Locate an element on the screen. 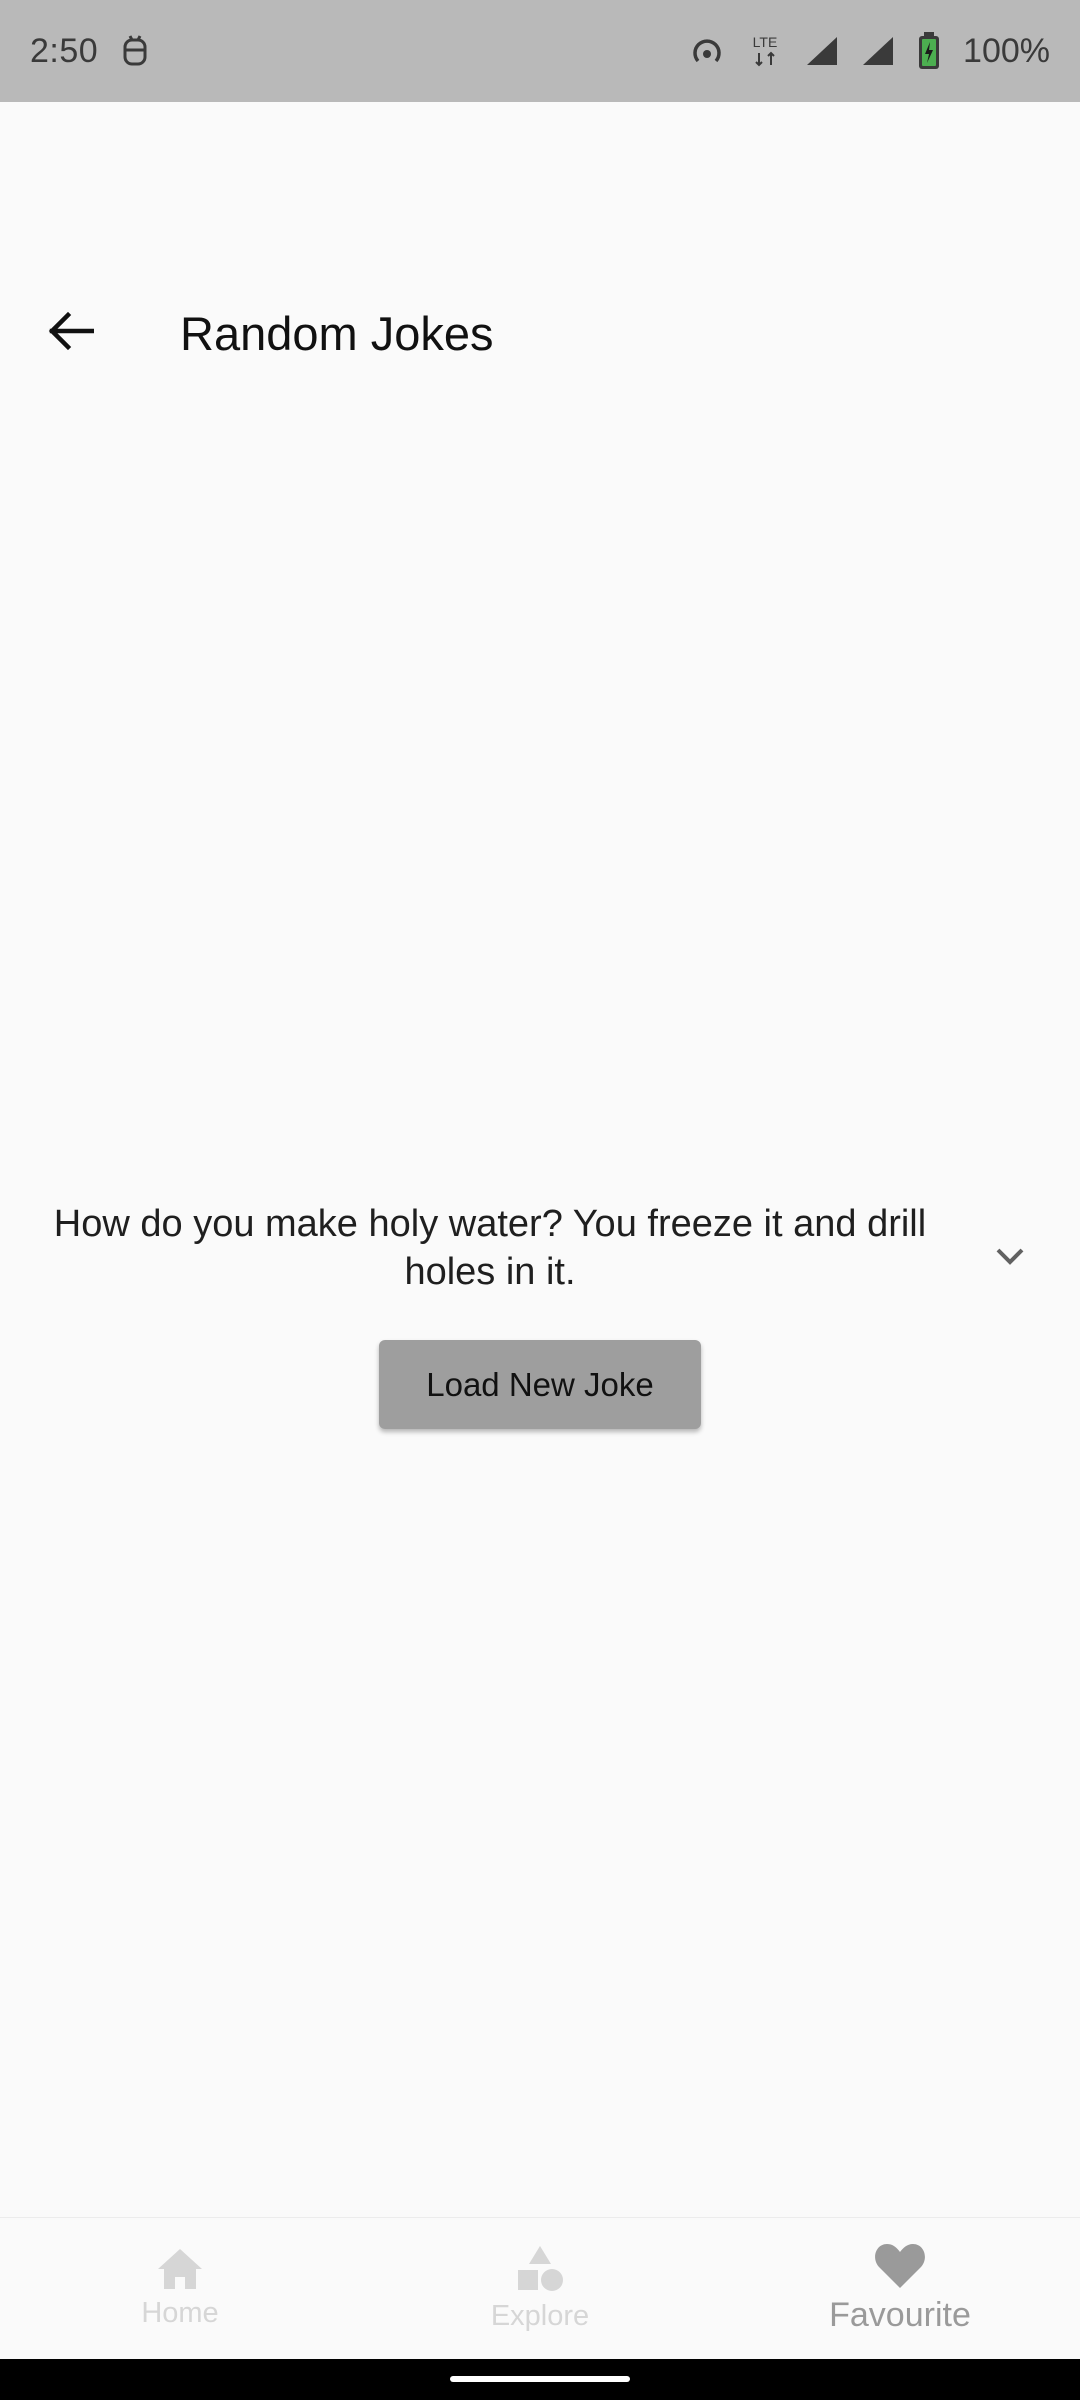 This screenshot has height=2400, width=1080. nav-item-explore: Explore is located at coordinates (540, 2288).